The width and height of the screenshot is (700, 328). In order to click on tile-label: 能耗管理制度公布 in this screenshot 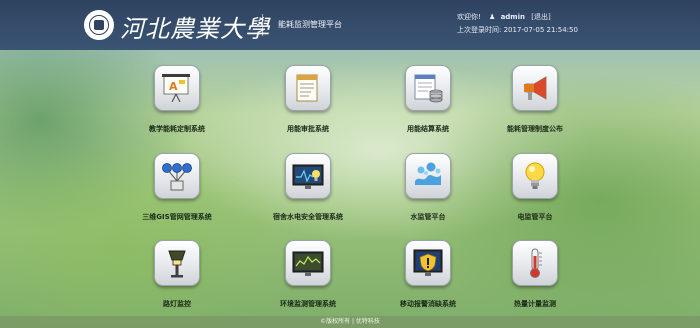, I will do `click(535, 129)`.